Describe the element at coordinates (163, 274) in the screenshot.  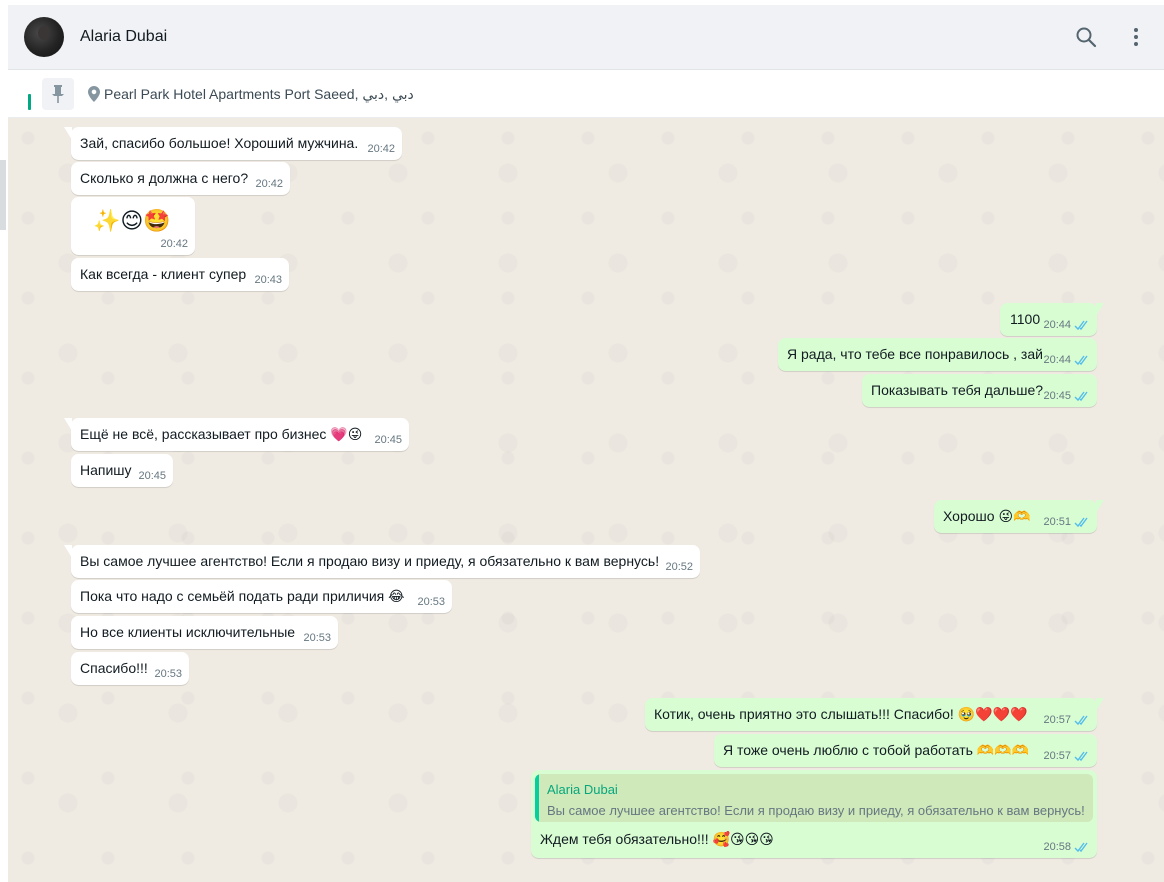
I see `message-text: Как всегда - клиент супер` at that location.